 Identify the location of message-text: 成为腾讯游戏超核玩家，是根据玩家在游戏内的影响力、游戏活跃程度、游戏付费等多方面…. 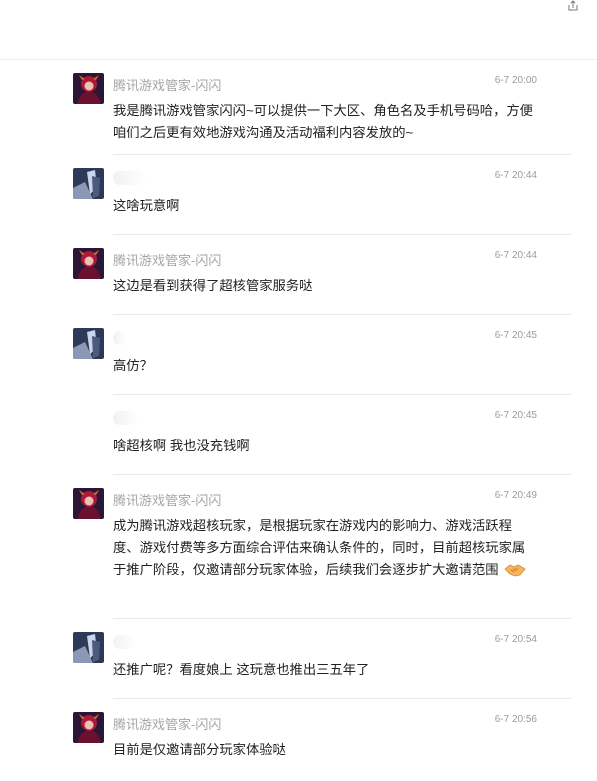
(319, 547).